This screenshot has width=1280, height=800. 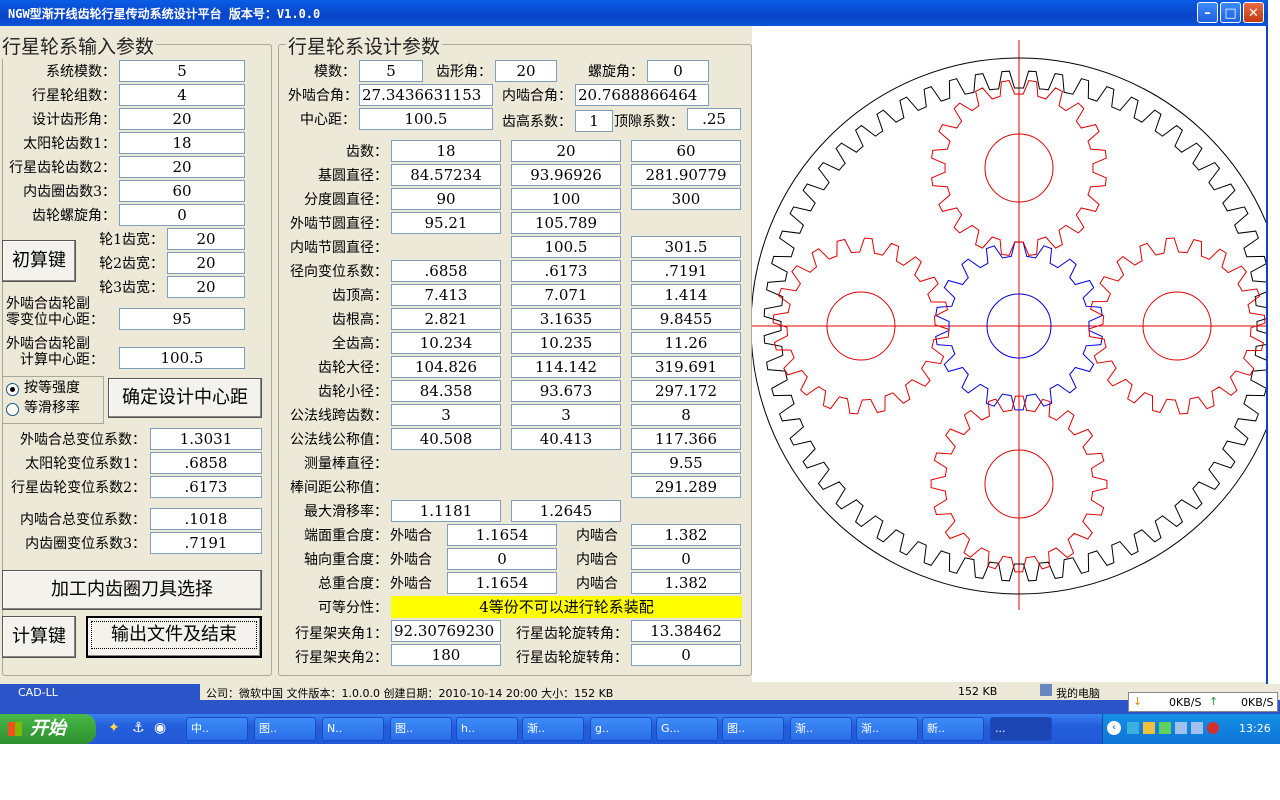 What do you see at coordinates (217, 729) in the screenshot?
I see `task-button-1: 中..` at bounding box center [217, 729].